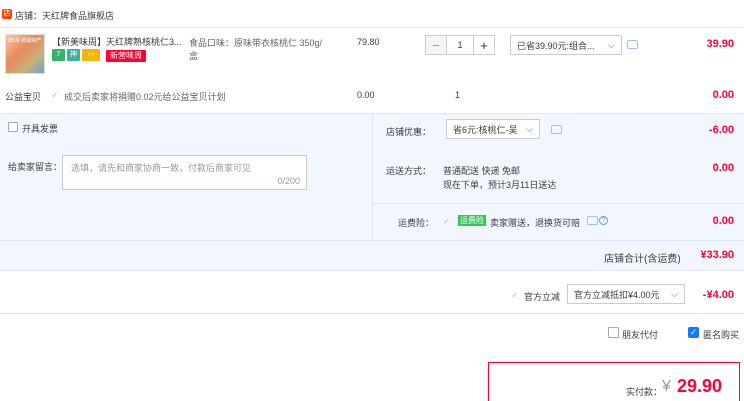  I want to click on shipping-label: 运送方式：, so click(409, 171).